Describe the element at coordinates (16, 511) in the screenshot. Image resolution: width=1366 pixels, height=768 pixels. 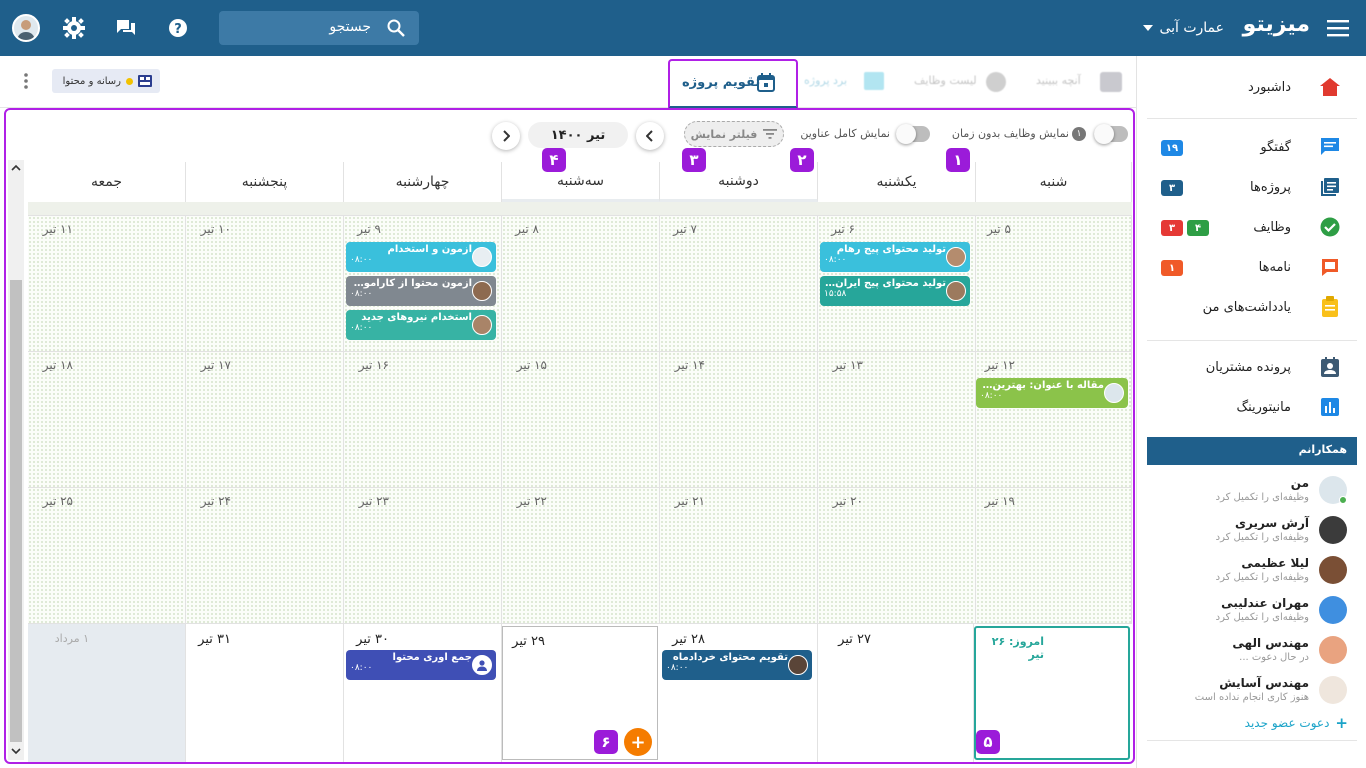
I see `scrollbar-thumb` at that location.